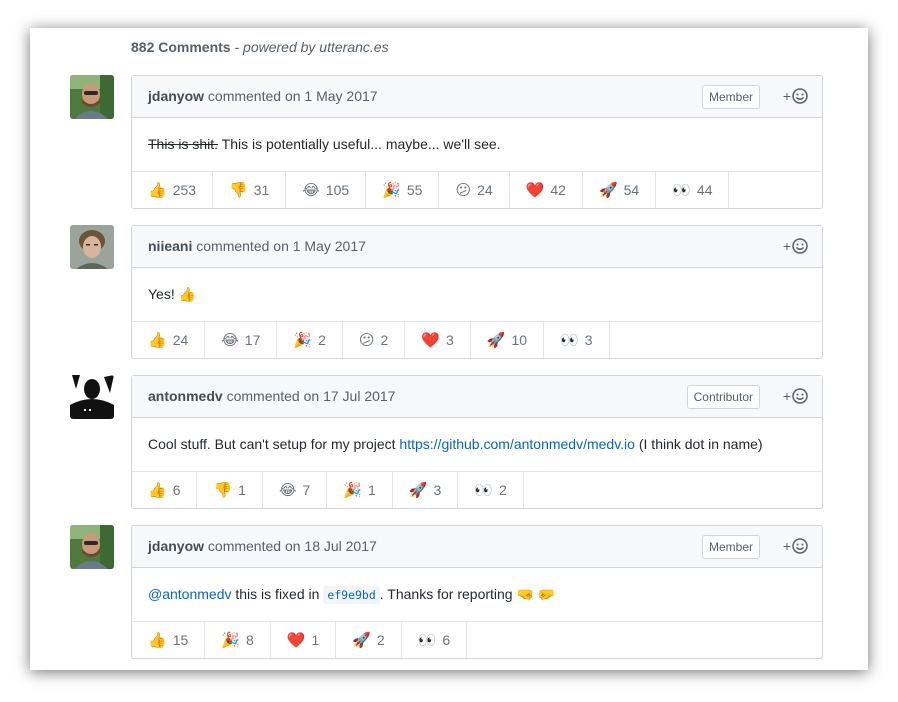 Image resolution: width=898 pixels, height=702 pixels. What do you see at coordinates (169, 640) in the screenshot?
I see `reaction-thumbs-up: 👍 15` at bounding box center [169, 640].